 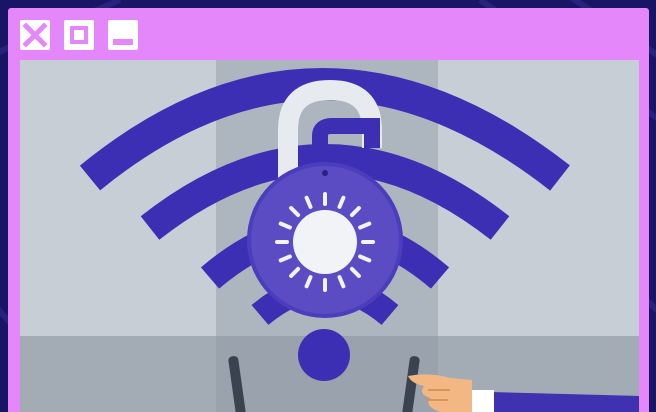 I want to click on maximize-icon, so click(x=79, y=35).